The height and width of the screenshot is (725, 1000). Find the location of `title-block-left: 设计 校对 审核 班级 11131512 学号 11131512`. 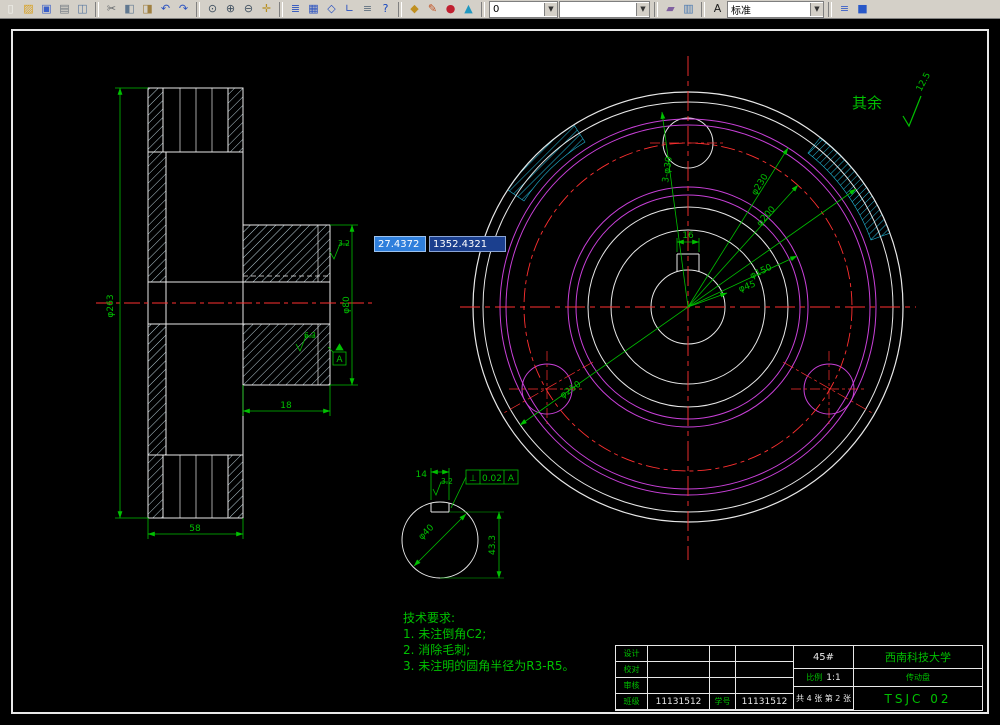

title-block-left: 设计 校对 审核 班级 11131512 学号 11131512 is located at coordinates (705, 678).